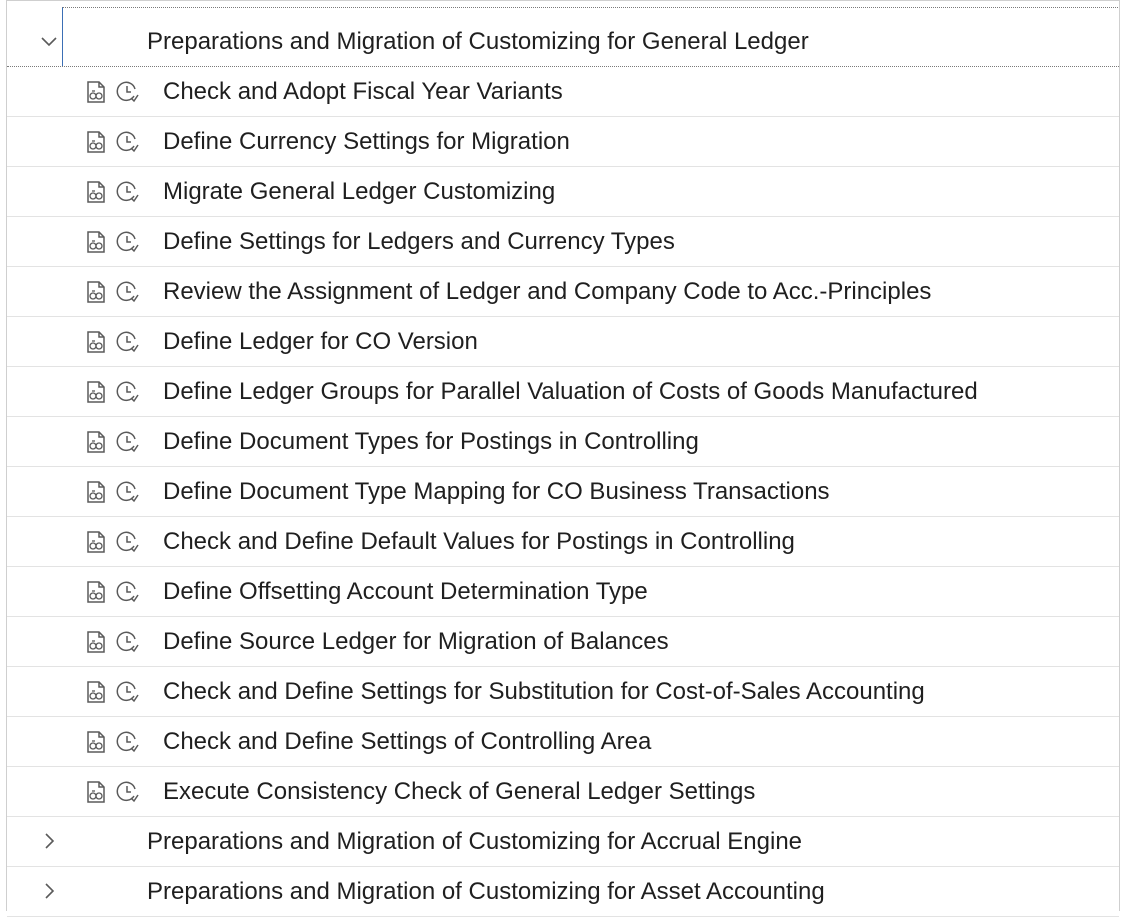 Image resolution: width=1128 pixels, height=917 pixels. Describe the element at coordinates (363, 91) in the screenshot. I see `tree-leaf-label: Check and Adopt Fiscal Year Variants` at that location.